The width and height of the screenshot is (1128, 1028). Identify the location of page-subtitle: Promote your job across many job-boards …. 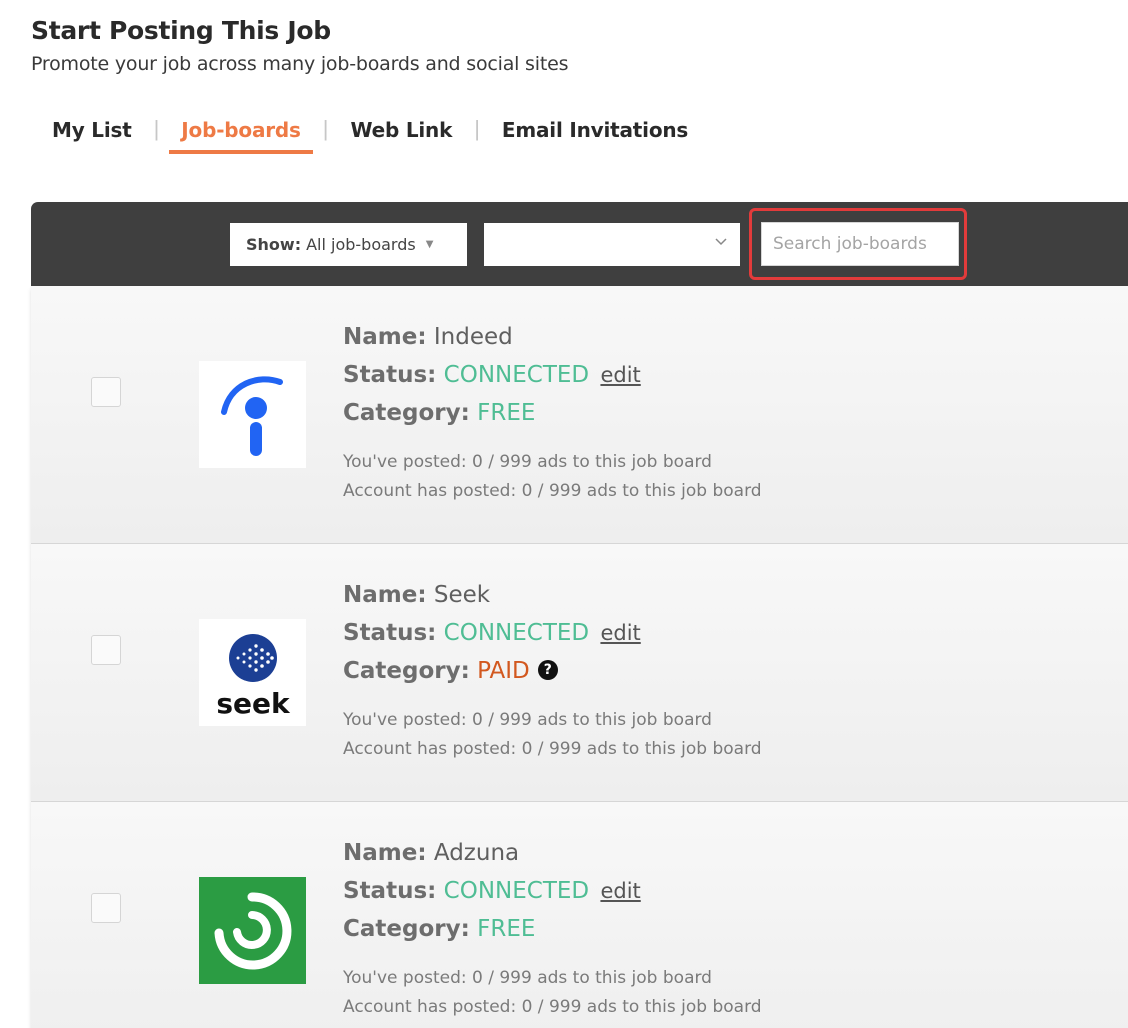
(300, 64).